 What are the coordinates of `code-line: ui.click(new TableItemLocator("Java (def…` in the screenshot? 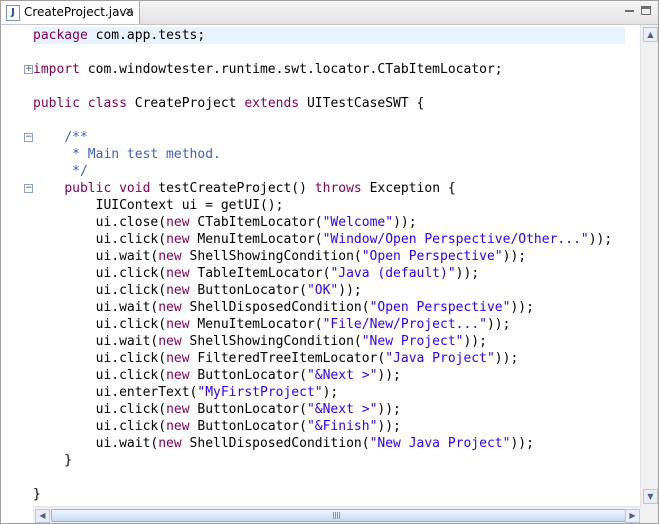 It's located at (256, 273).